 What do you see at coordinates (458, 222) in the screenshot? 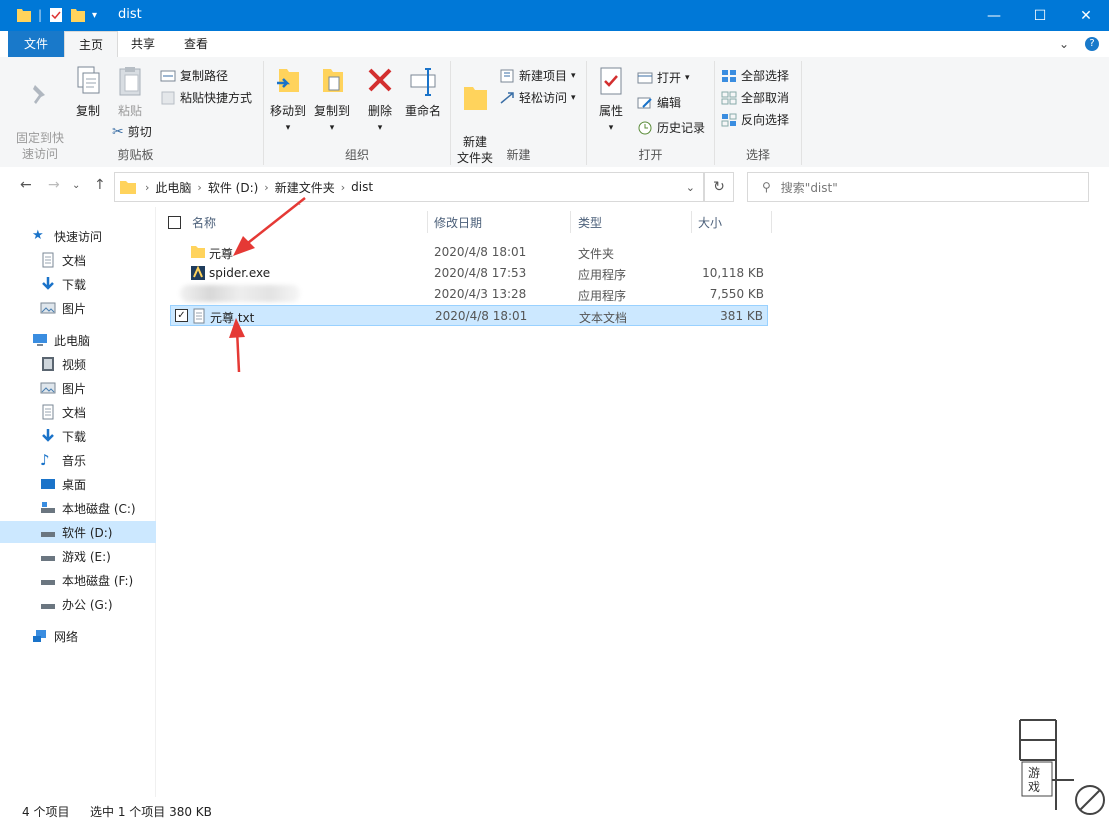
I see `column-modified: 修改日期` at bounding box center [458, 222].